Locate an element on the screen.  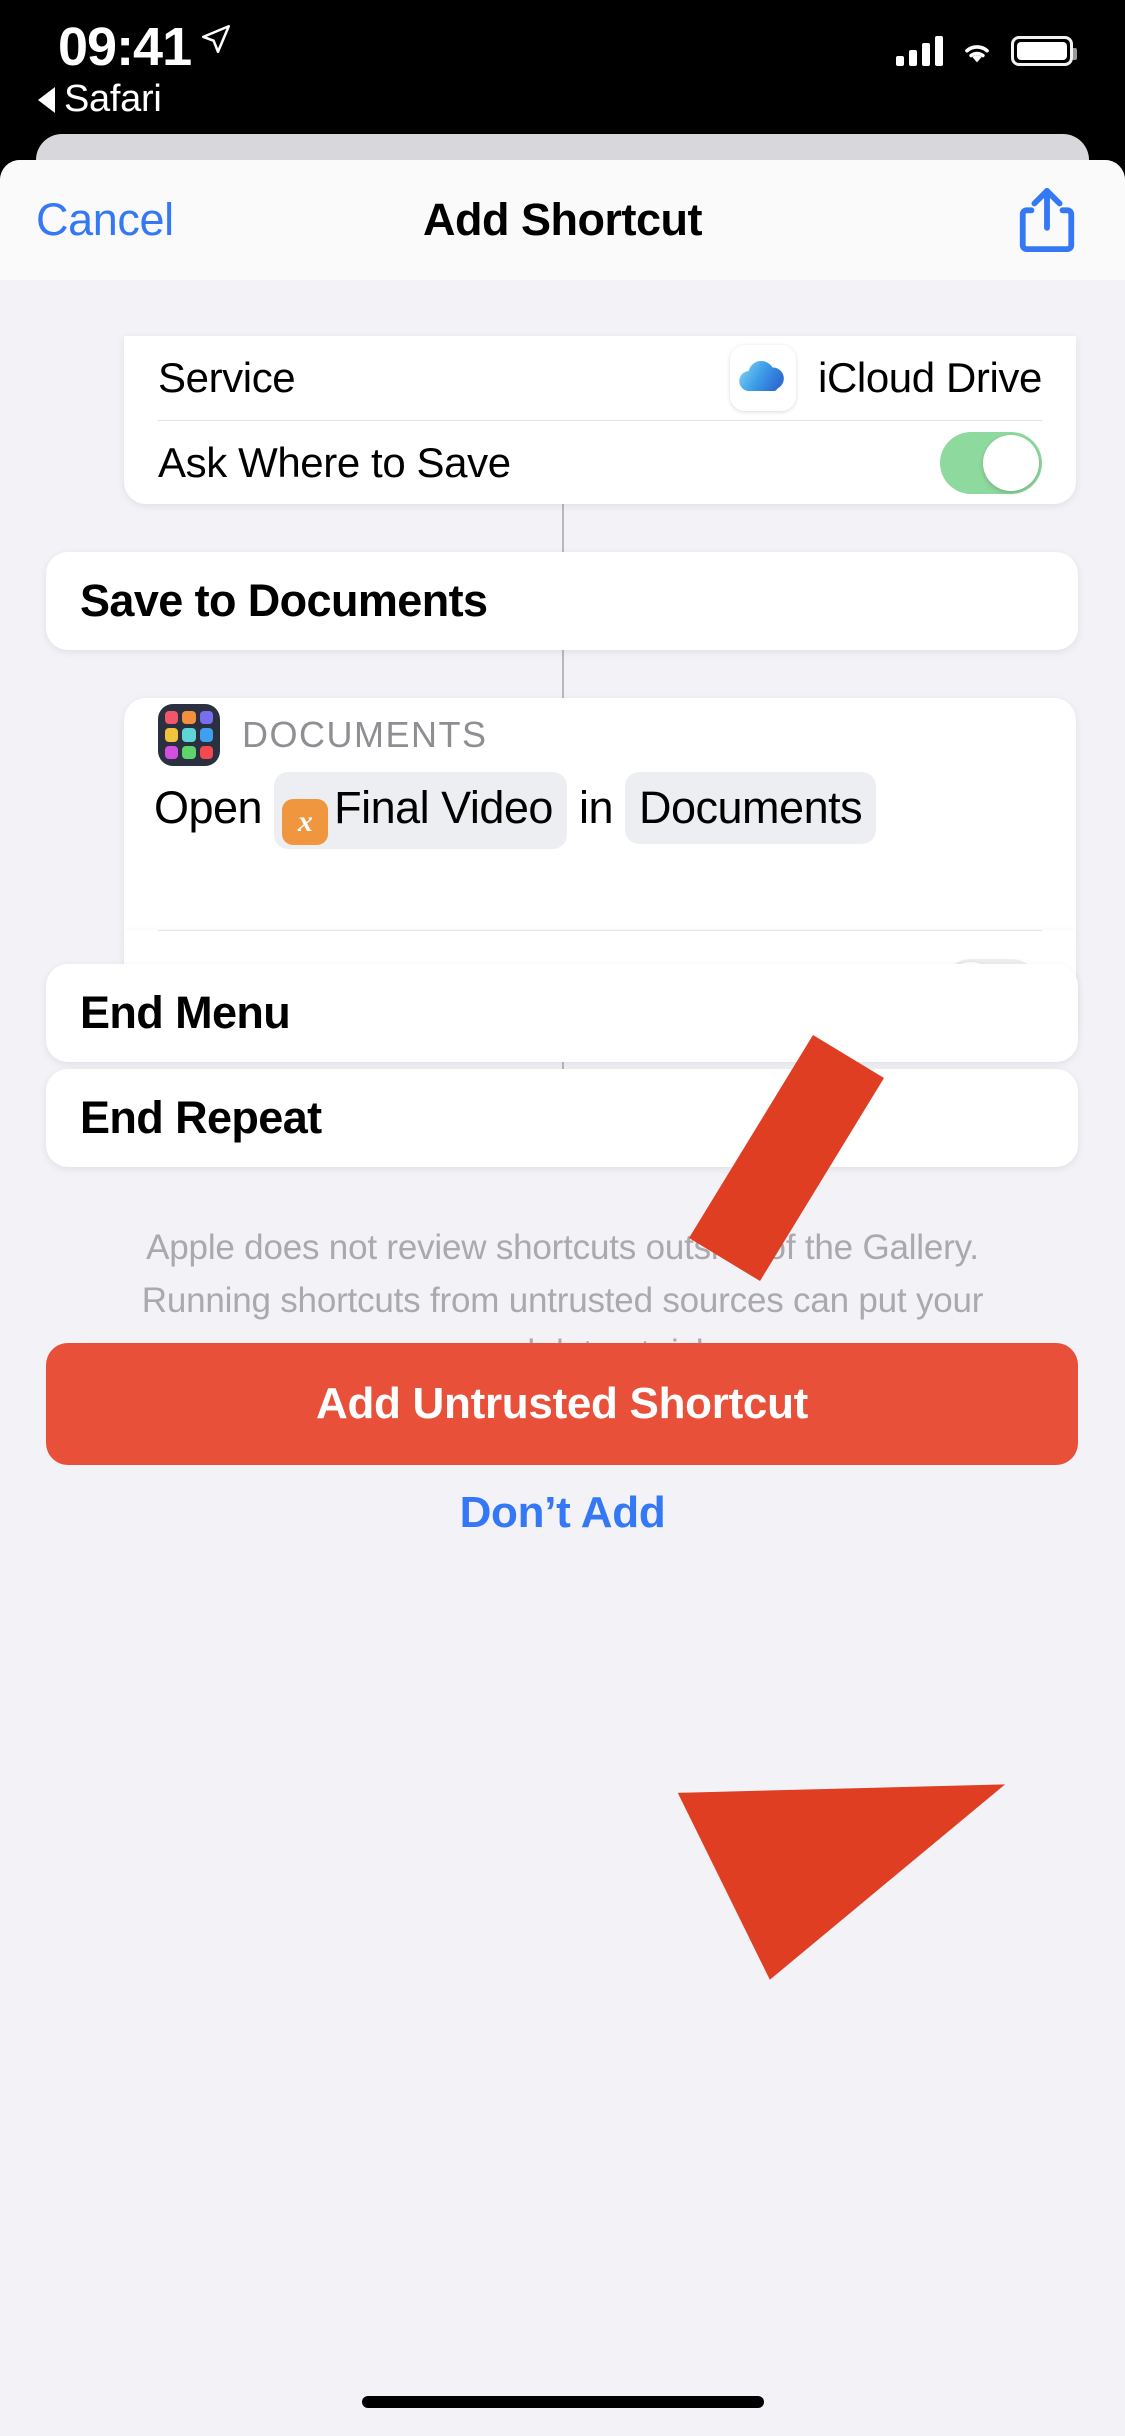
back-triangle-icon is located at coordinates (46, 99).